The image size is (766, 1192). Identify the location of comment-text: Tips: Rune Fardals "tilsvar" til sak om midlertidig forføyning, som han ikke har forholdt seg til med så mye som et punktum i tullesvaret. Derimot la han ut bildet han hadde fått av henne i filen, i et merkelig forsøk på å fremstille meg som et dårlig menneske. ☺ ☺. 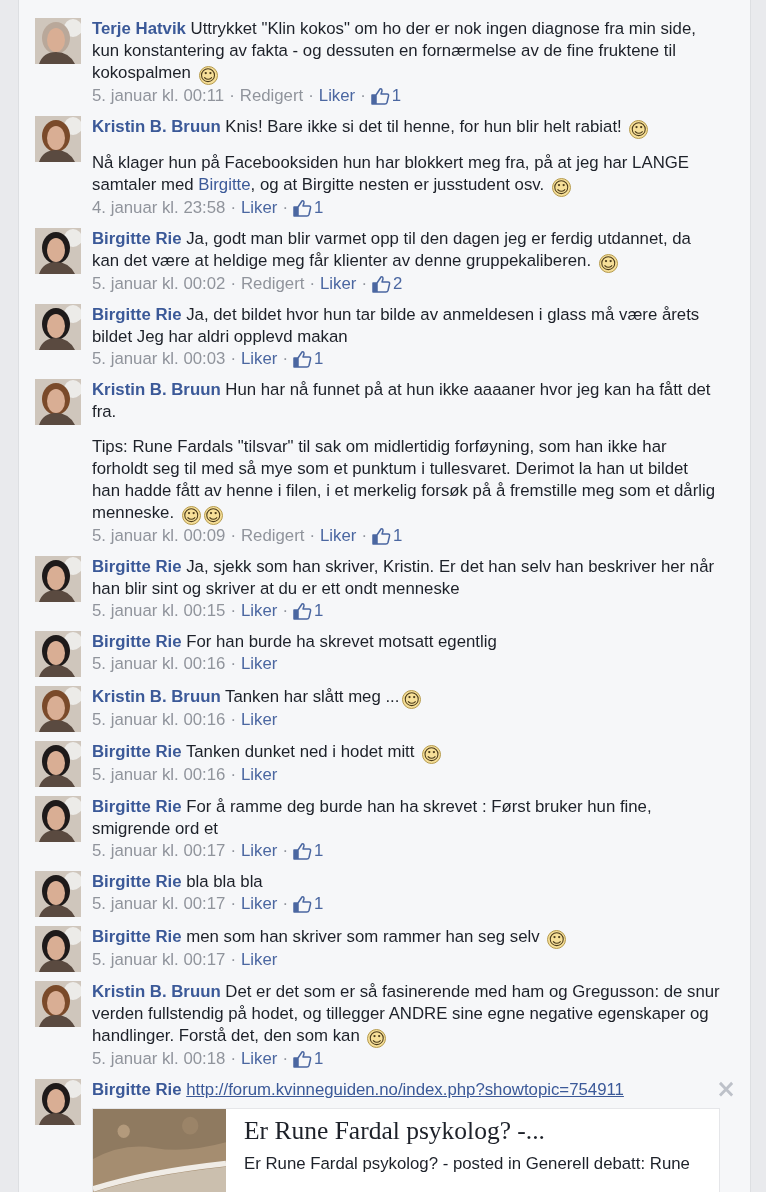
(404, 480).